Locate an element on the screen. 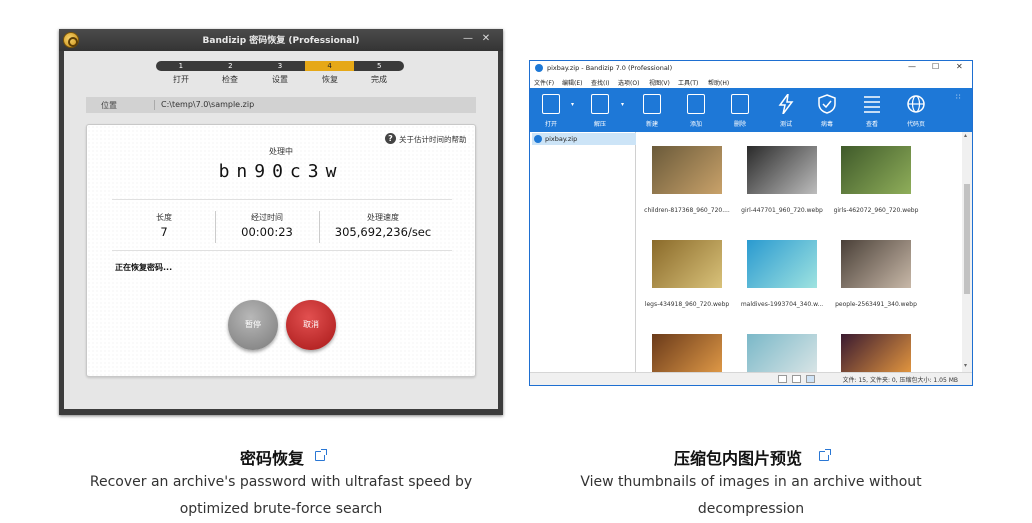 The height and width of the screenshot is (523, 1032). menu-tools: 工具(T) is located at coordinates (688, 82).